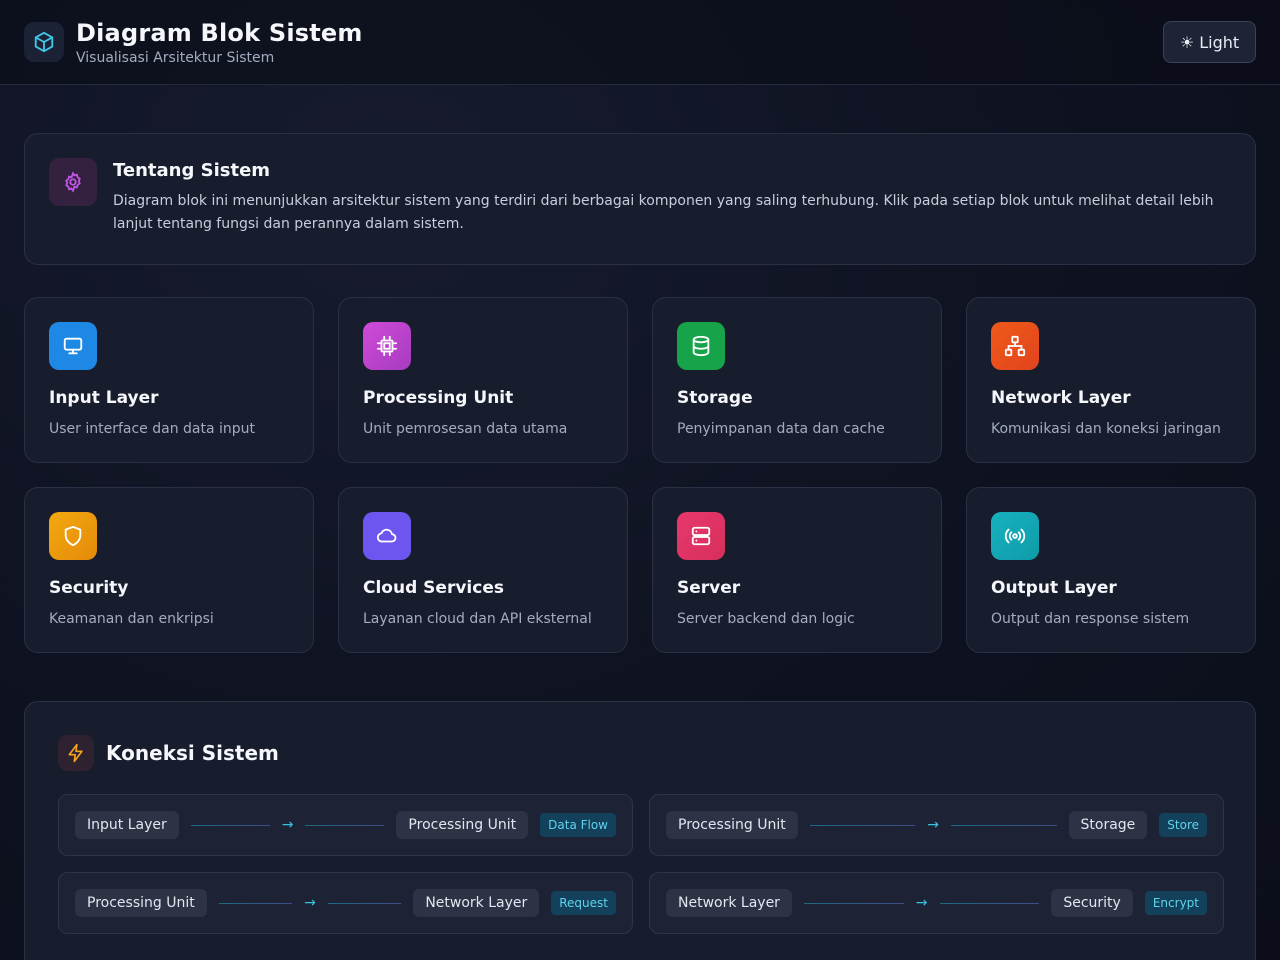 This screenshot has width=1280, height=960. Describe the element at coordinates (73, 536) in the screenshot. I see `shield-icon` at that location.